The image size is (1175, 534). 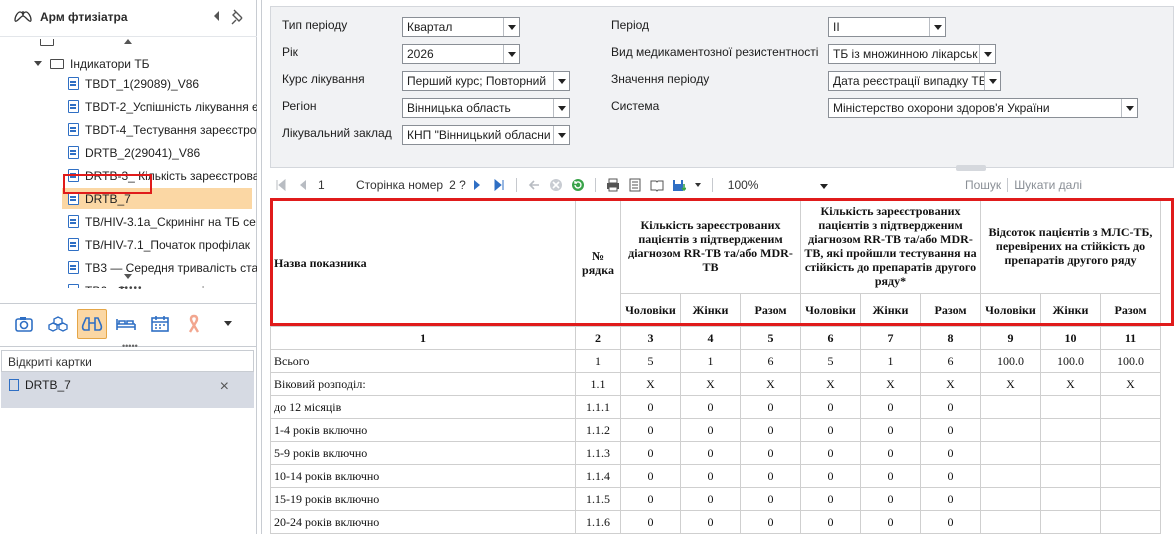 I want to click on stop-icon, so click(x=556, y=185).